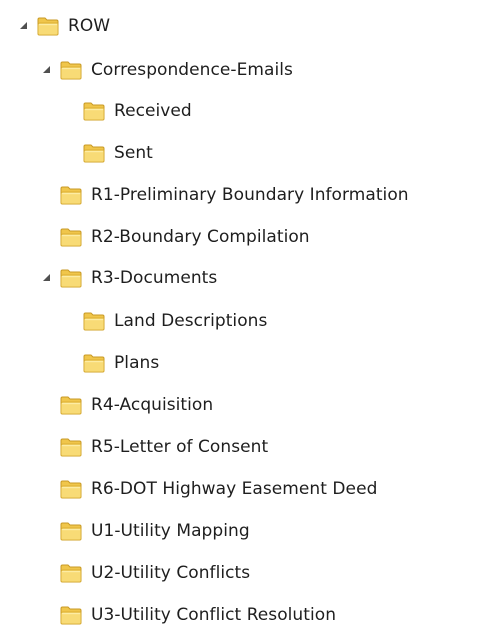 This screenshot has width=502, height=632. I want to click on tree-item-r1: R1-Preliminary Boundary Information, so click(224, 195).